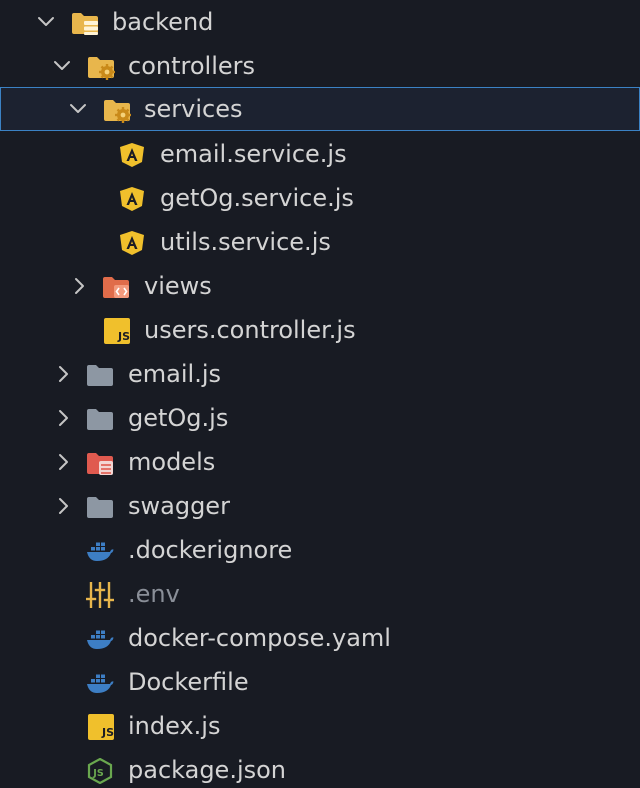 Image resolution: width=640 pixels, height=788 pixels. What do you see at coordinates (320, 768) in the screenshot?
I see `tree-item-package-json: package.json` at bounding box center [320, 768].